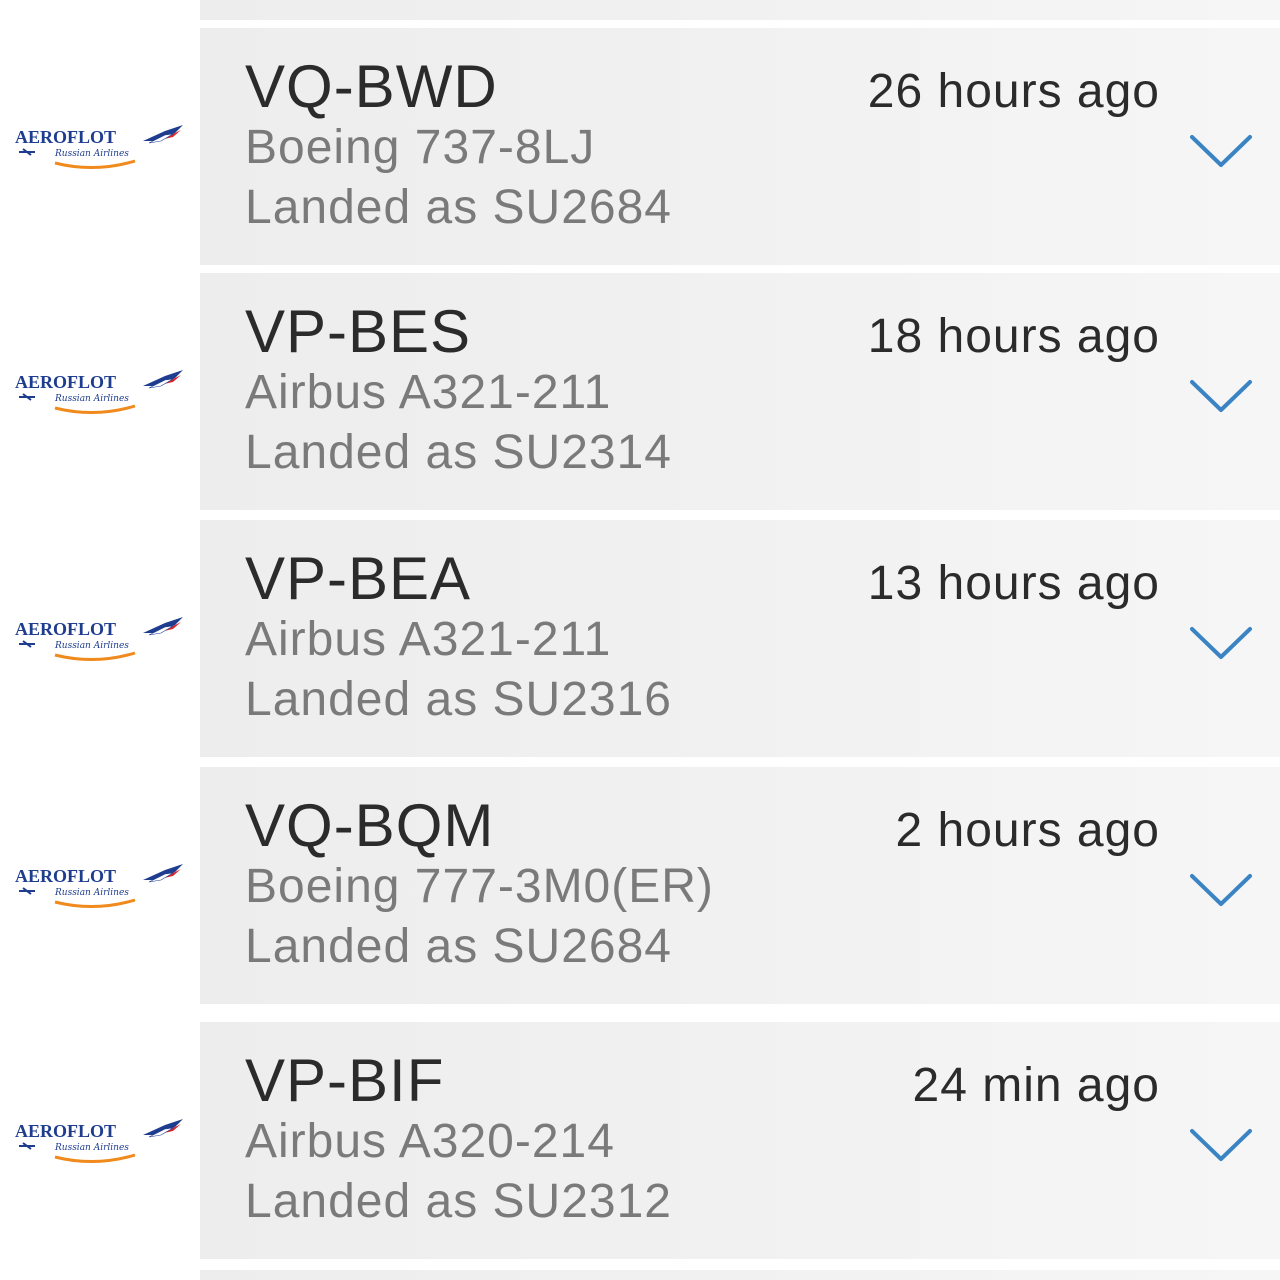 The image size is (1280, 1280). Describe the element at coordinates (458, 1201) in the screenshot. I see `flight-status: Landed as SU2312` at that location.